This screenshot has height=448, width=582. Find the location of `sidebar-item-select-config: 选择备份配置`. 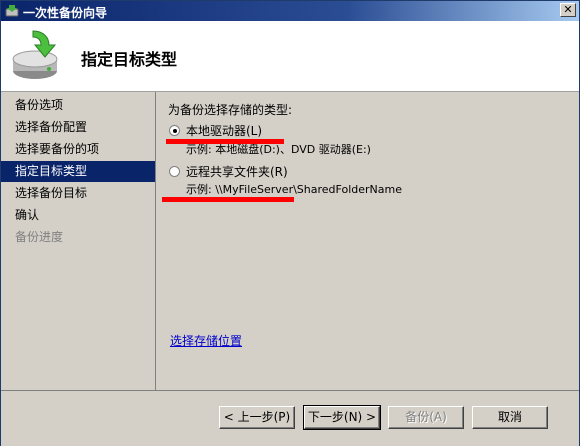

sidebar-item-select-config: 选择备份配置 is located at coordinates (78, 127).